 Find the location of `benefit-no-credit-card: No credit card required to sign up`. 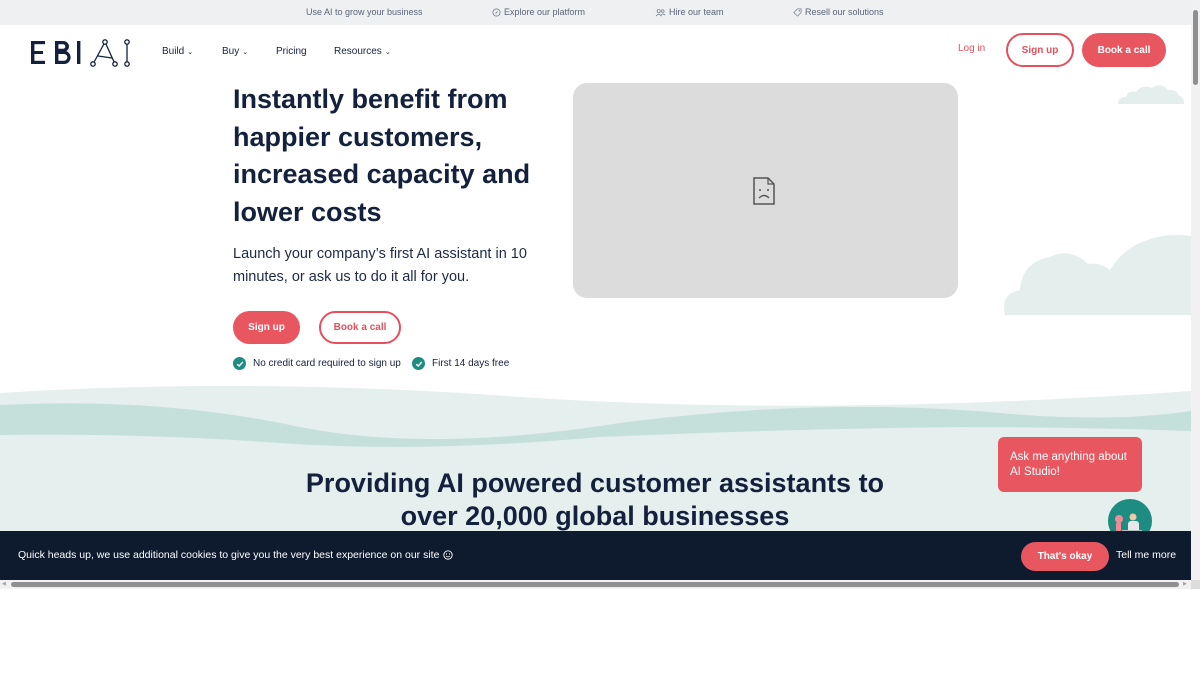

benefit-no-credit-card: No credit card required to sign up is located at coordinates (317, 363).